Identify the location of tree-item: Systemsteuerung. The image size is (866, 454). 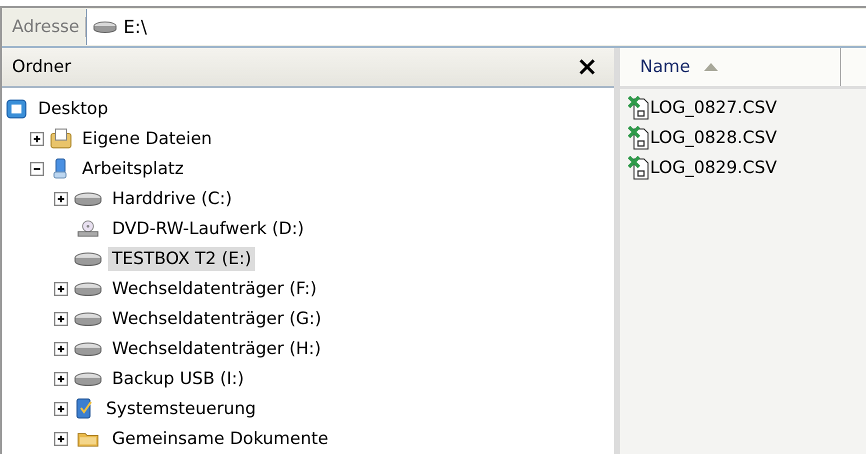
(181, 409).